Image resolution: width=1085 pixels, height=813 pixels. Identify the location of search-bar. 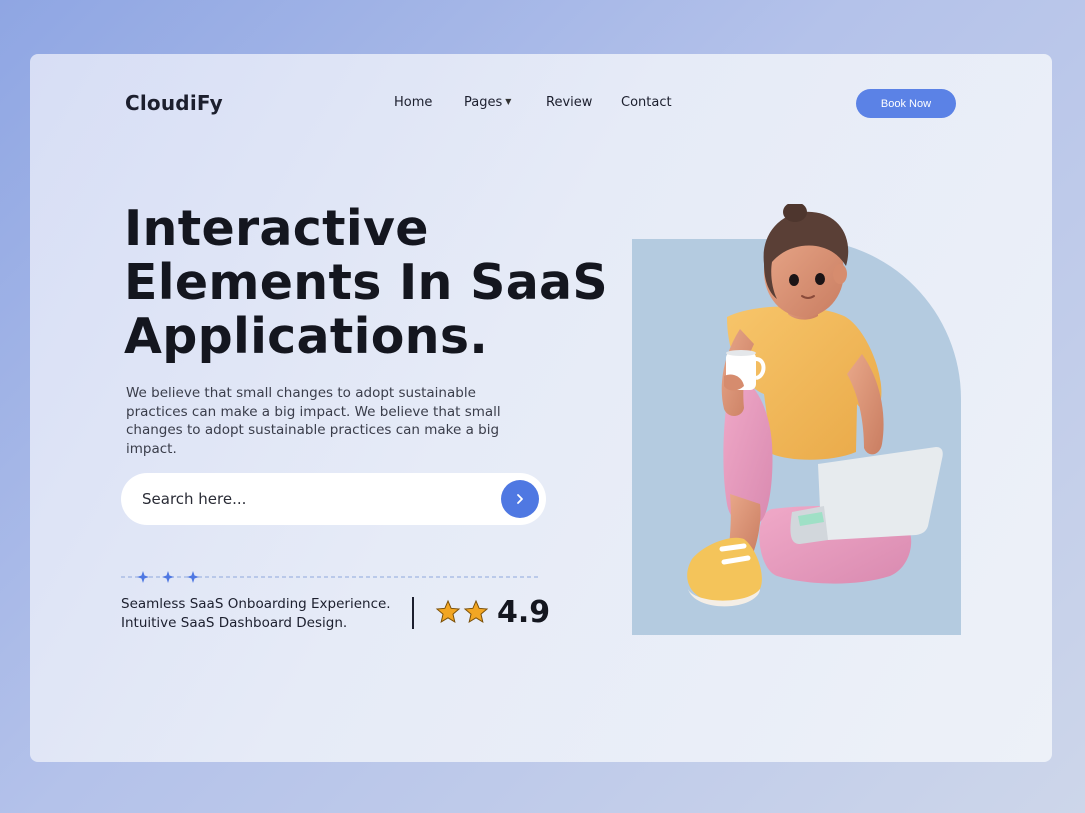
(333, 499).